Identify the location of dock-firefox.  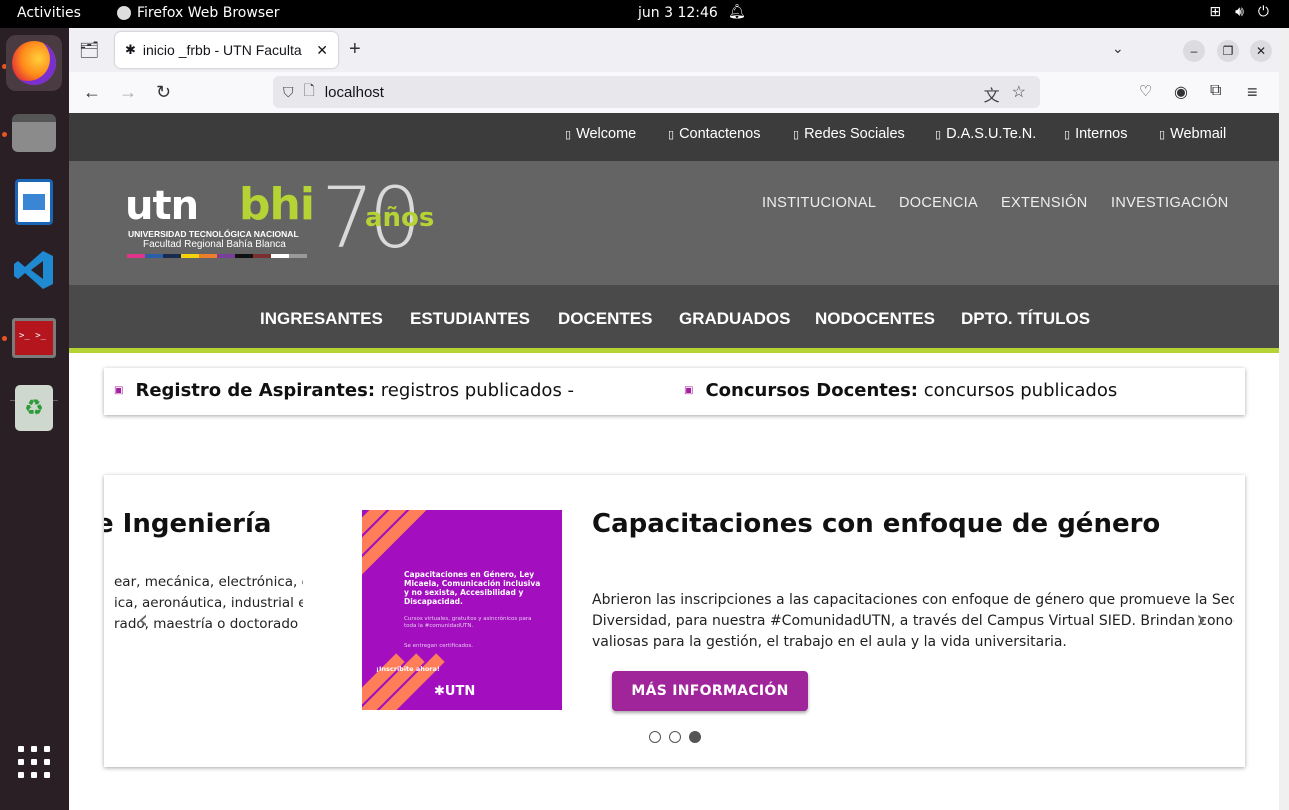
(34, 63).